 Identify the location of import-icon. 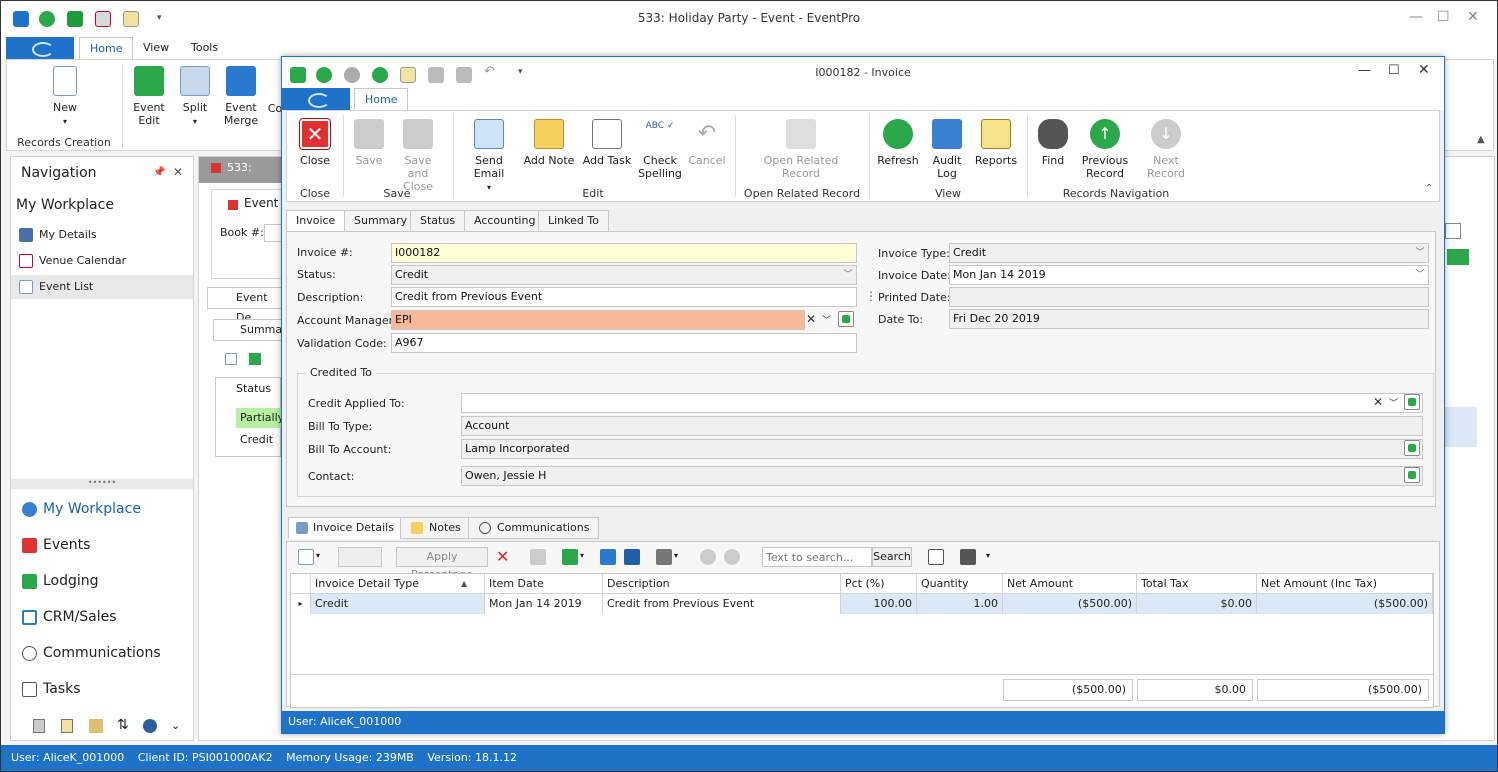
(632, 557).